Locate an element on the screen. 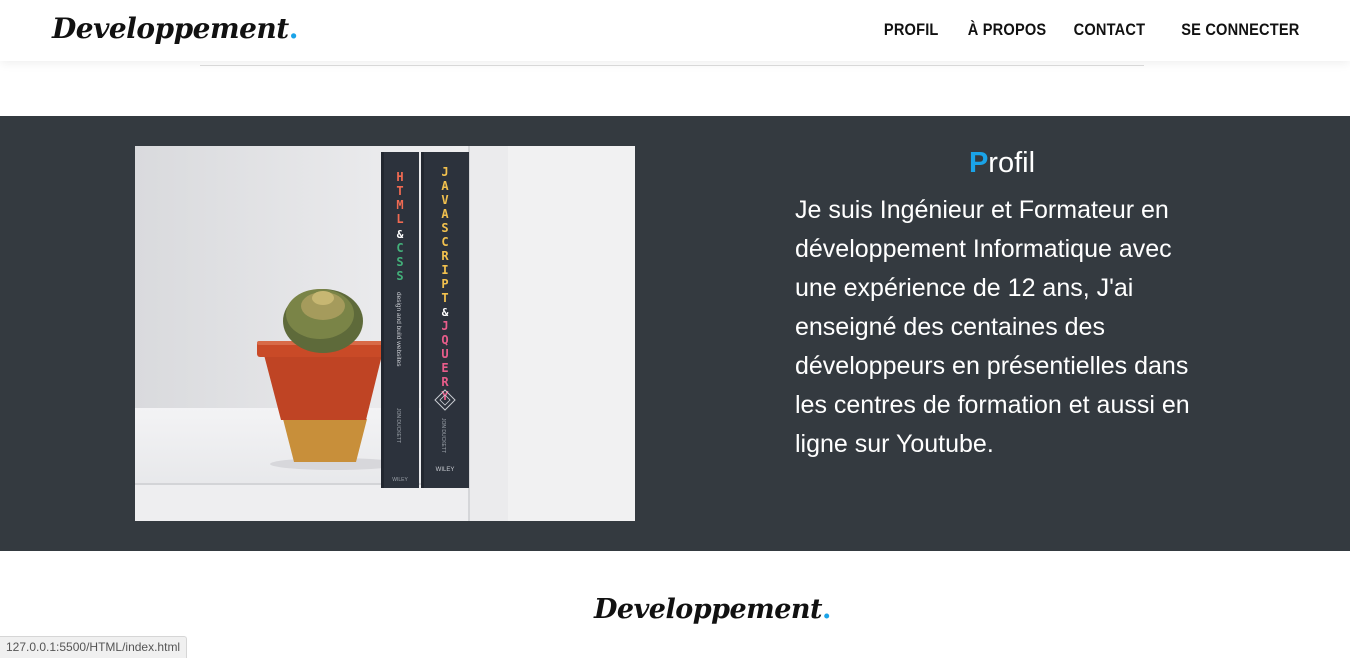 The width and height of the screenshot is (1350, 658). browser-status-bar: 127.0.0.1:5500/HTML/index.html is located at coordinates (94, 647).